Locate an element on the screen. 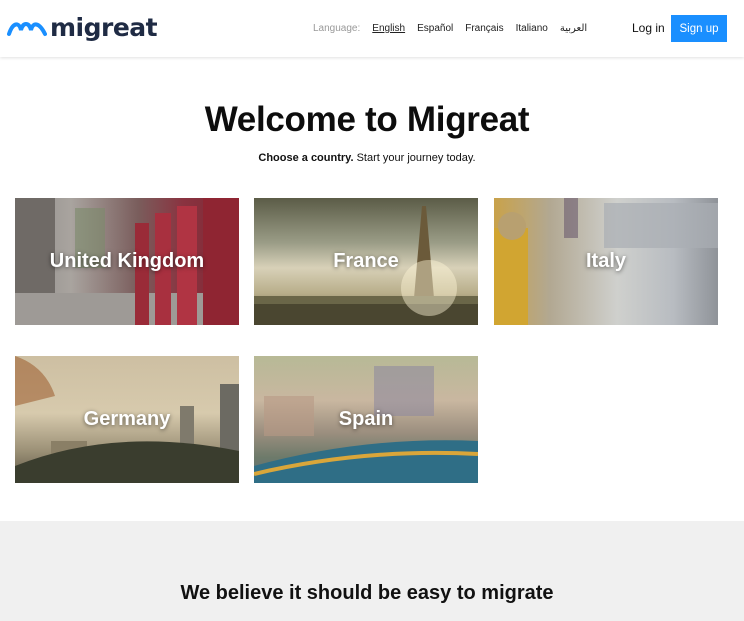  signup-button: Sign up is located at coordinates (699, 28).